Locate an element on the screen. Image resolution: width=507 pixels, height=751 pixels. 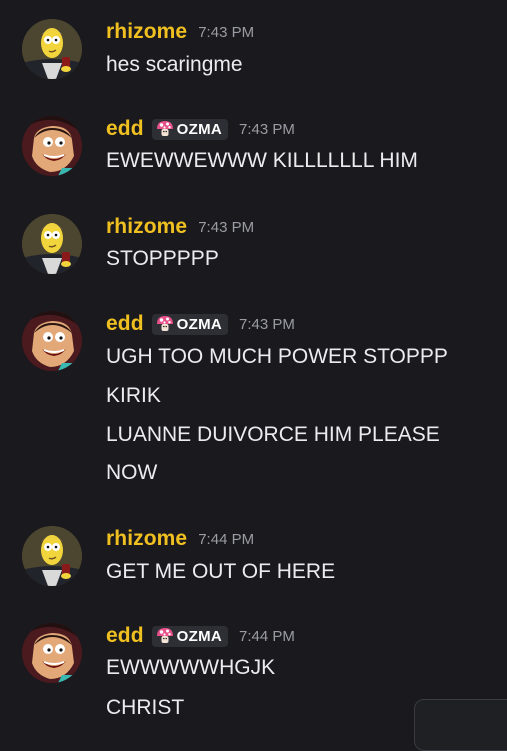
message-text: LUANNE DUIVORCE HIM PLEASE is located at coordinates (273, 434).